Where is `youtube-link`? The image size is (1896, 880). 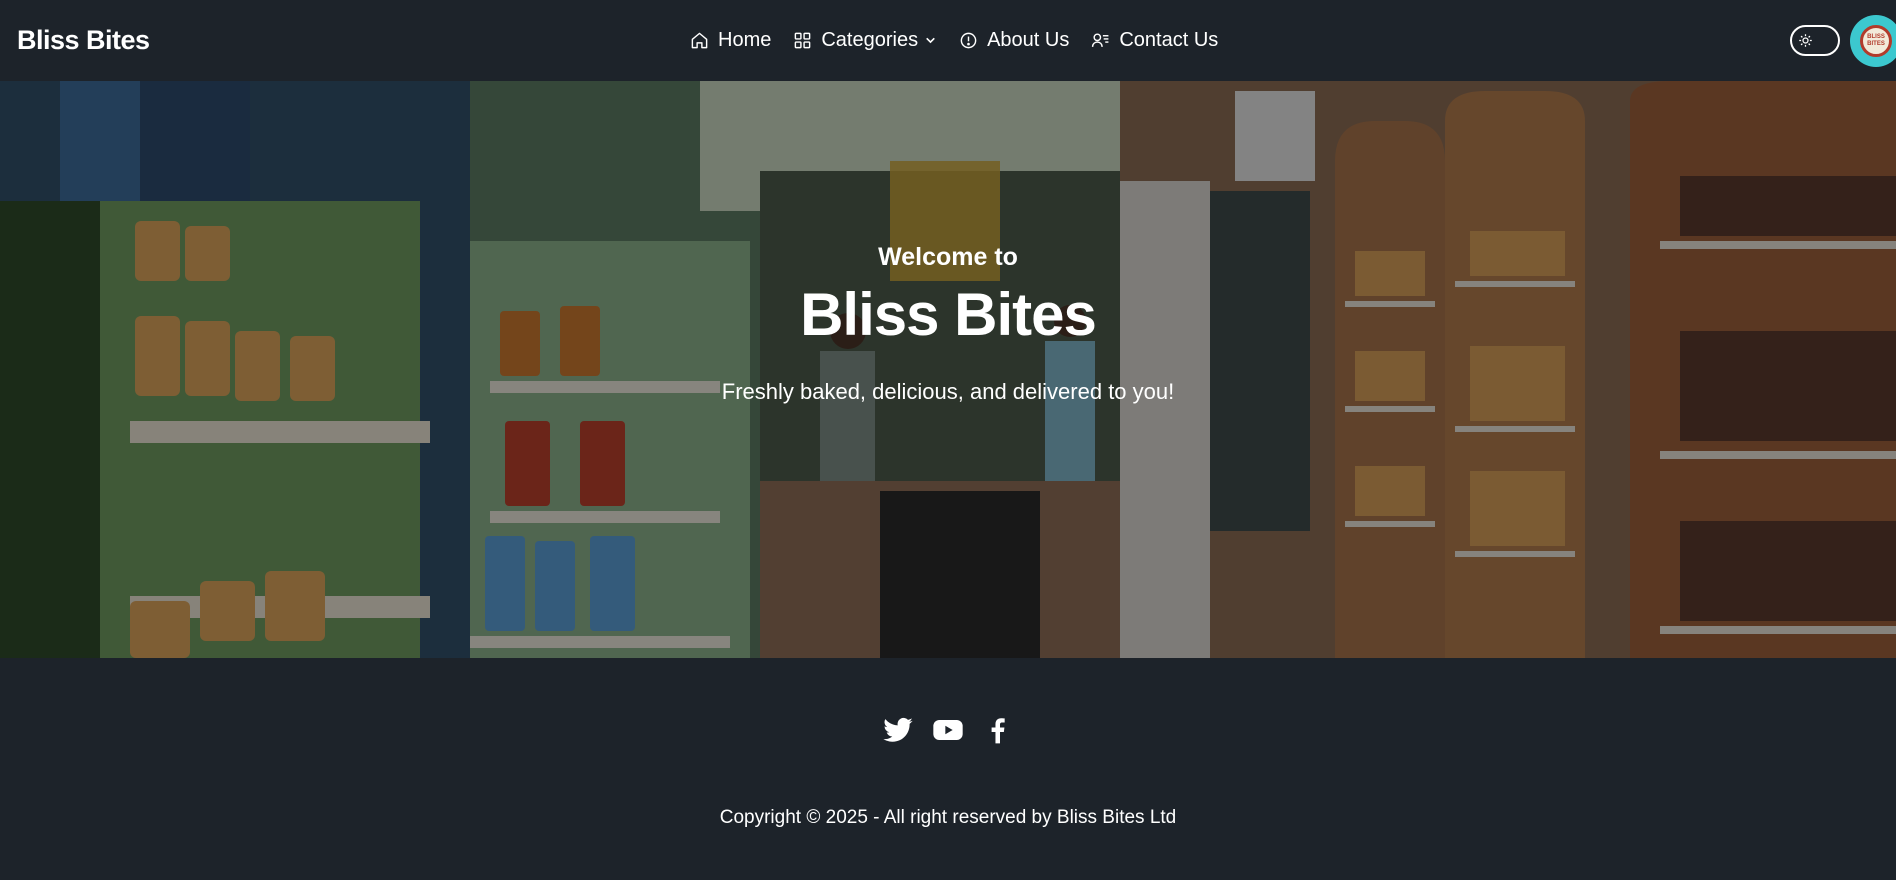
youtube-link is located at coordinates (948, 730).